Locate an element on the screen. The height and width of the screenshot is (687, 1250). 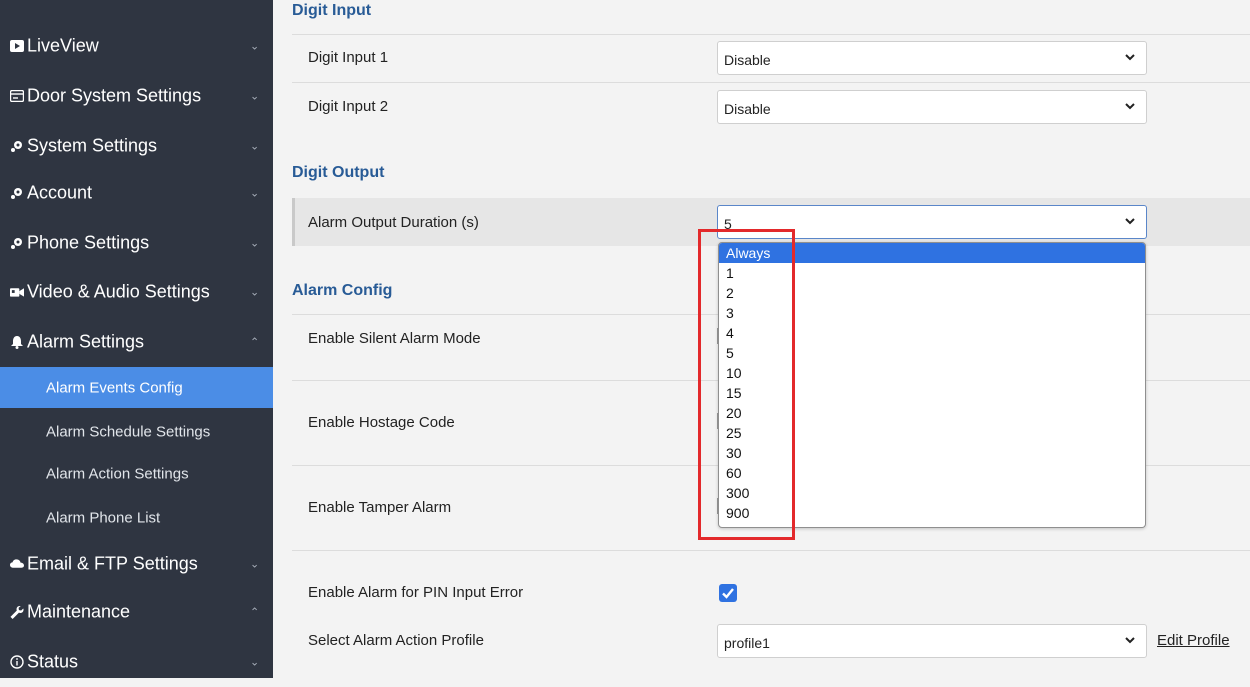
sidebar-subitem-alarm-events-config: Alarm Events Config is located at coordinates (136, 387).